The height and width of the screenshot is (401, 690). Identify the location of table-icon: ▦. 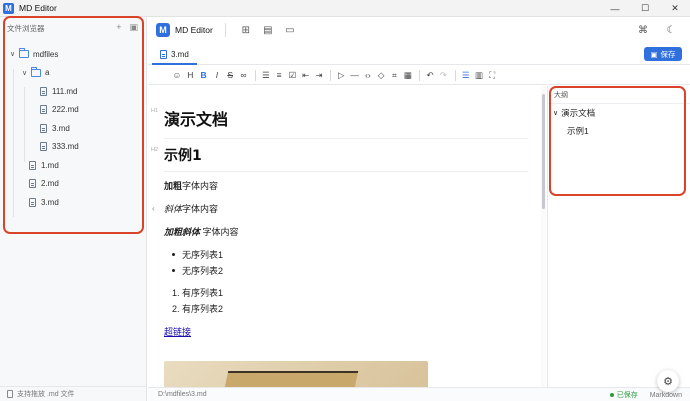
(408, 75).